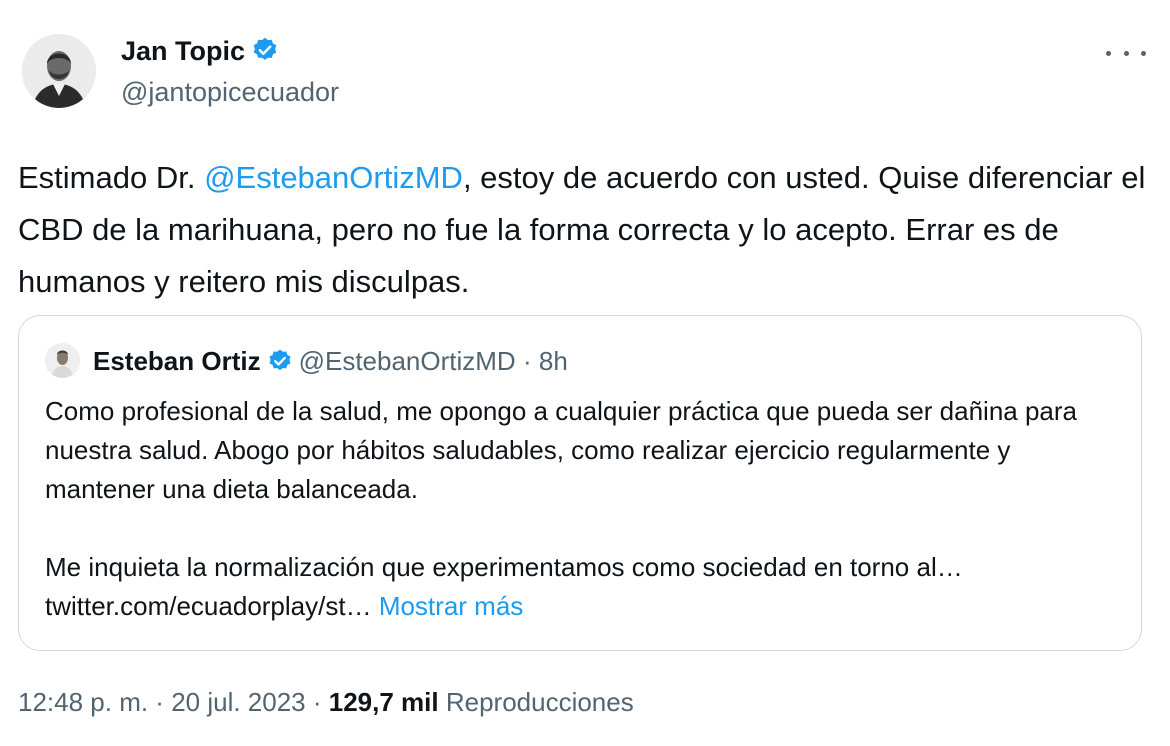 Image resolution: width=1170 pixels, height=746 pixels. I want to click on tweet-date: 20 jul. 2023, so click(238, 702).